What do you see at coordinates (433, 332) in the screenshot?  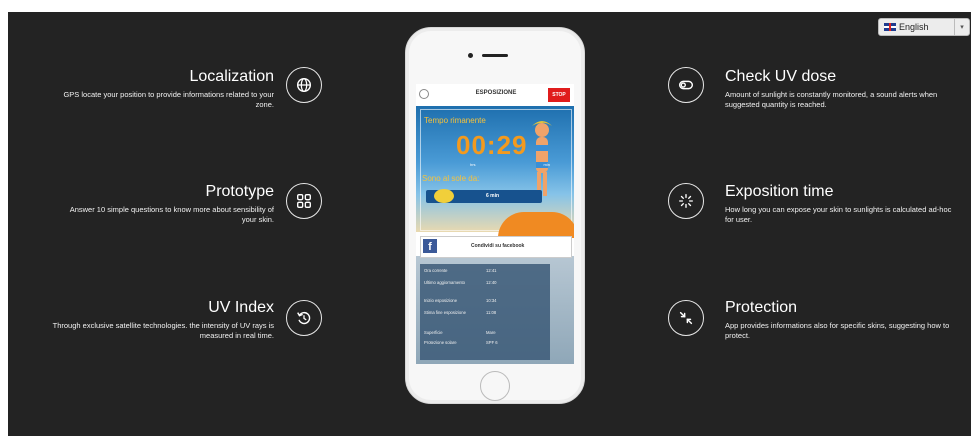 I see `info-key: Superficie` at bounding box center [433, 332].